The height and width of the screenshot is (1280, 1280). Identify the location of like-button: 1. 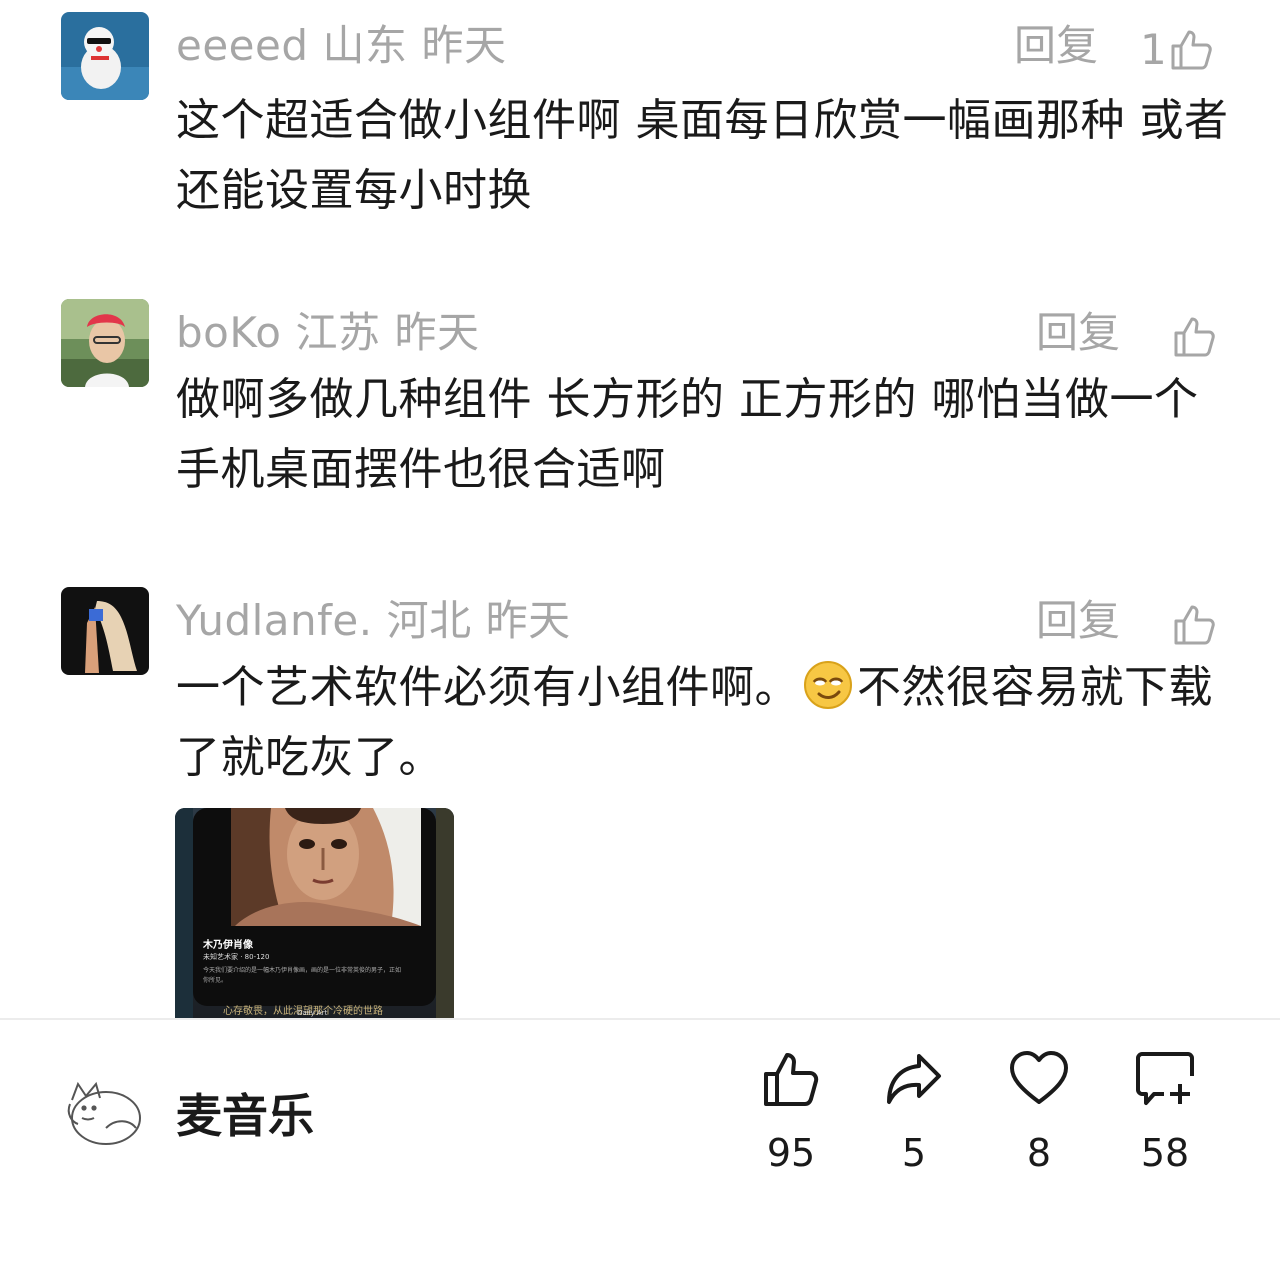
(1177, 50).